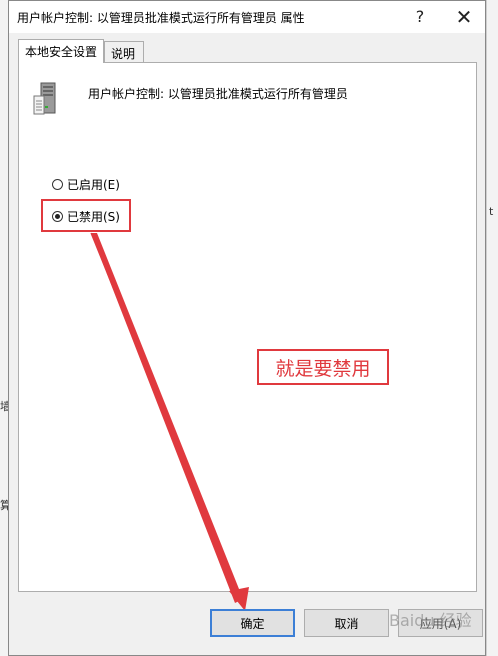  Describe the element at coordinates (420, 17) in the screenshot. I see `help-button: ?` at that location.